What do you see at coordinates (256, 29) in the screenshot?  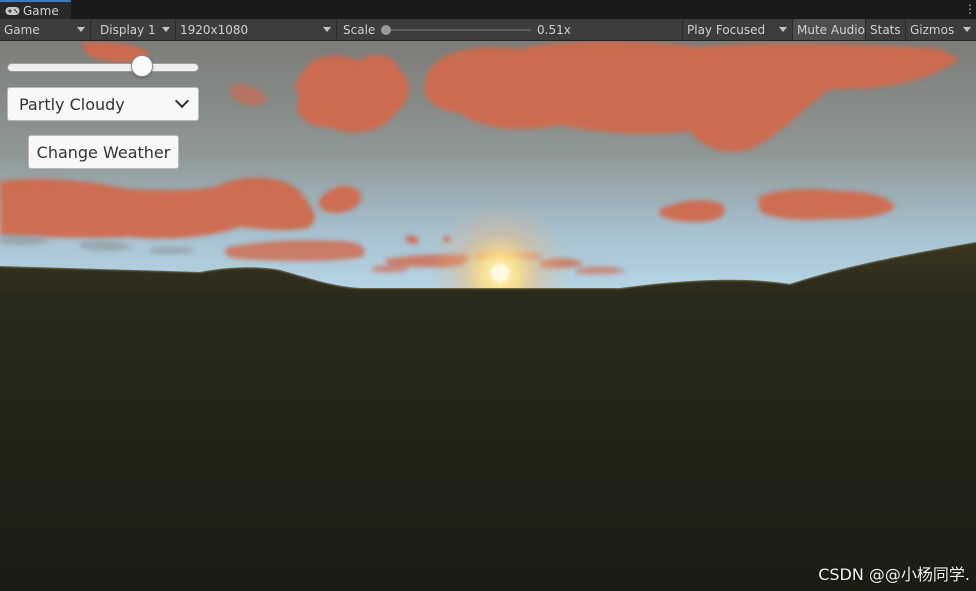 I see `resolution-dropdown: 1920x1080` at bounding box center [256, 29].